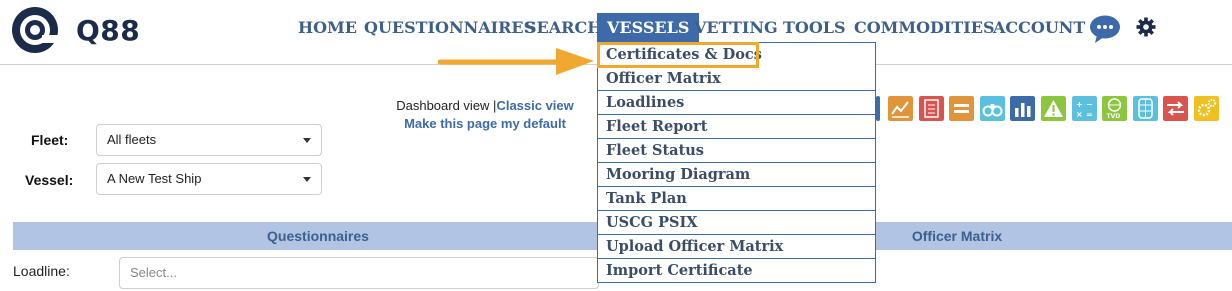  I want to click on menu-item-fleet-report: Fleet Report, so click(736, 127).